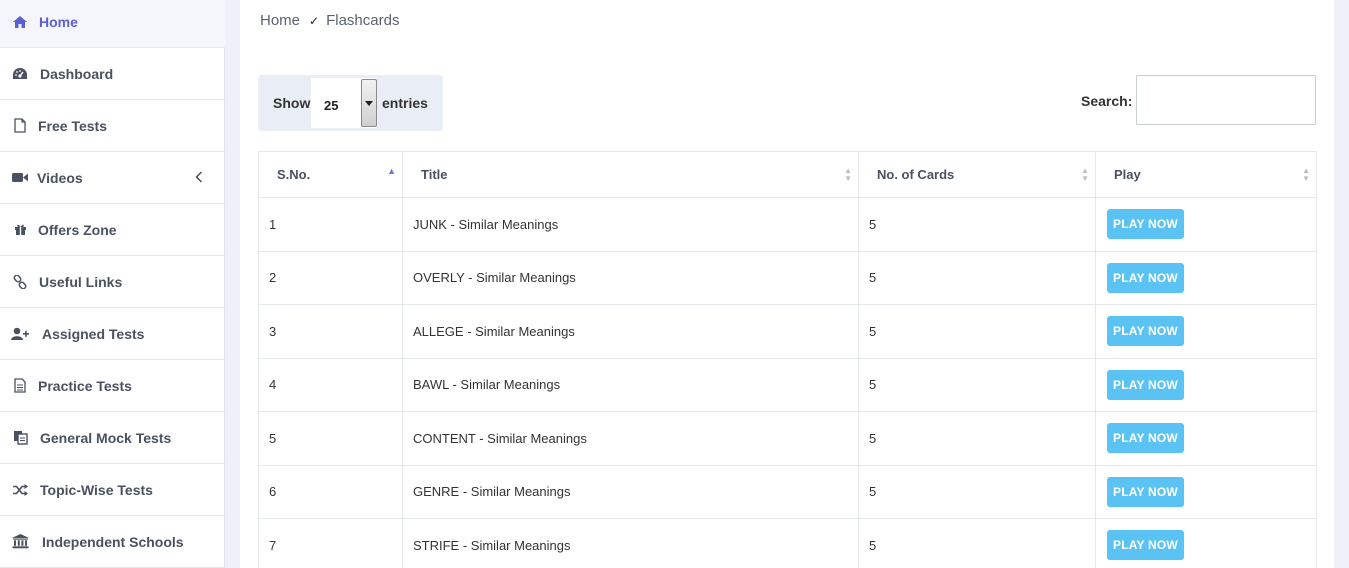 Image resolution: width=1349 pixels, height=568 pixels. I want to click on entries-select-value: 25, so click(331, 105).